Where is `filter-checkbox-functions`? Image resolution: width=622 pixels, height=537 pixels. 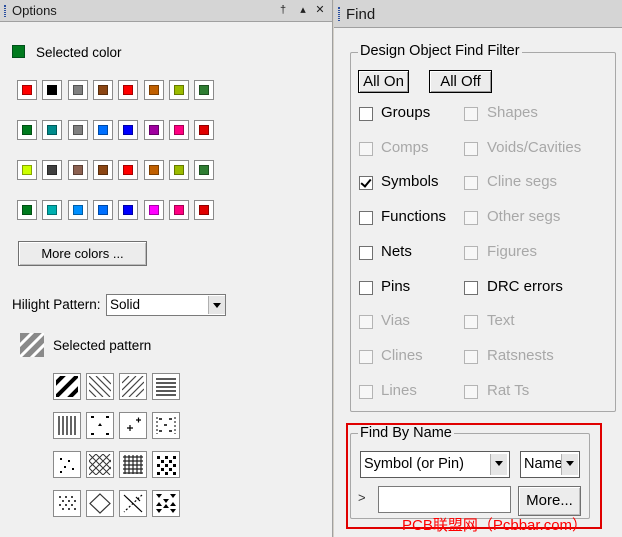
filter-checkbox-functions is located at coordinates (366, 218).